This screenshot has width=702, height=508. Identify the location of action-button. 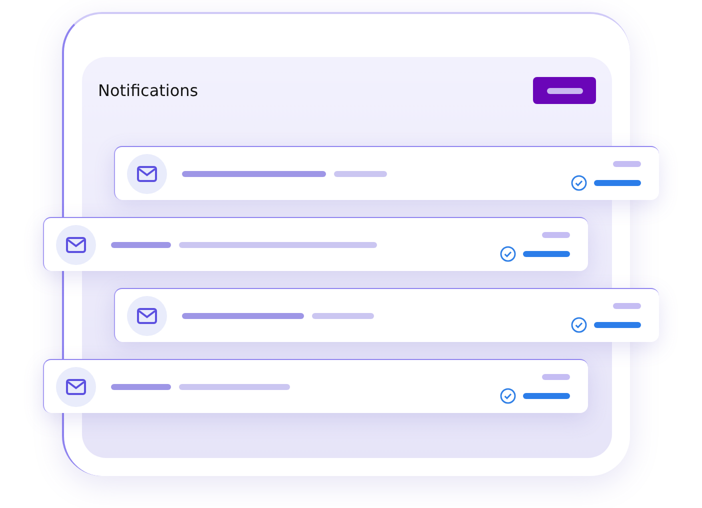
(564, 90).